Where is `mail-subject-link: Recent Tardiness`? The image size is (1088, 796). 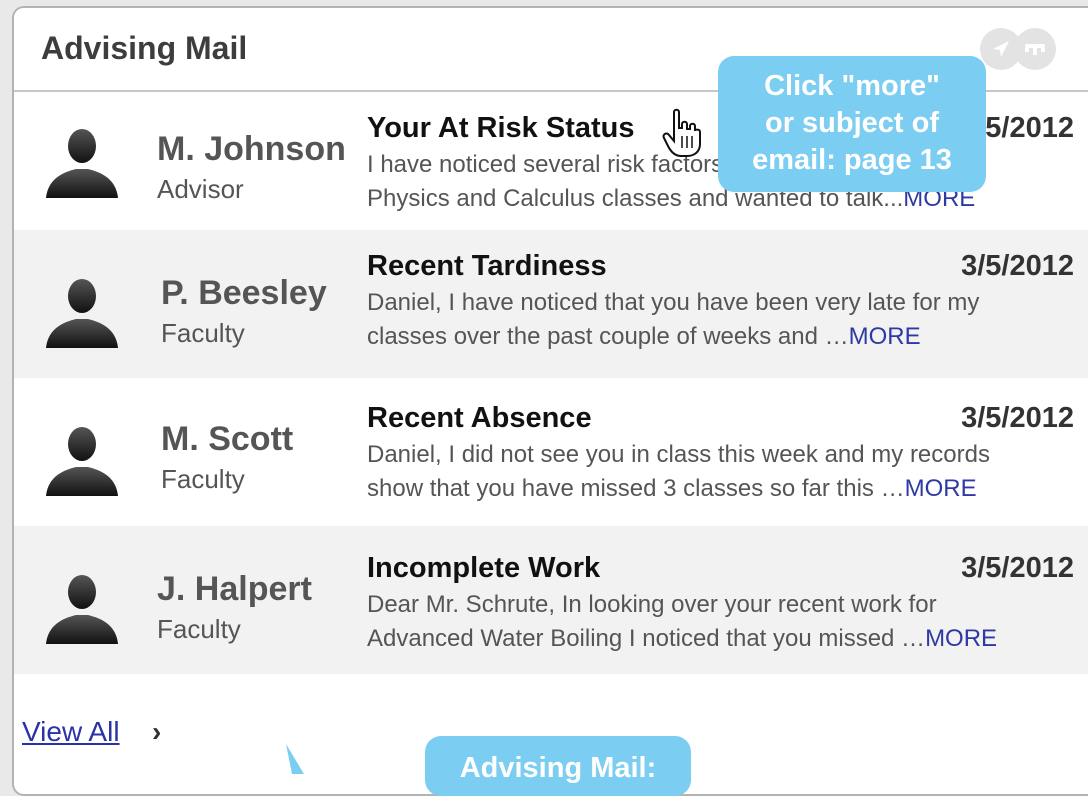 mail-subject-link: Recent Tardiness is located at coordinates (487, 266).